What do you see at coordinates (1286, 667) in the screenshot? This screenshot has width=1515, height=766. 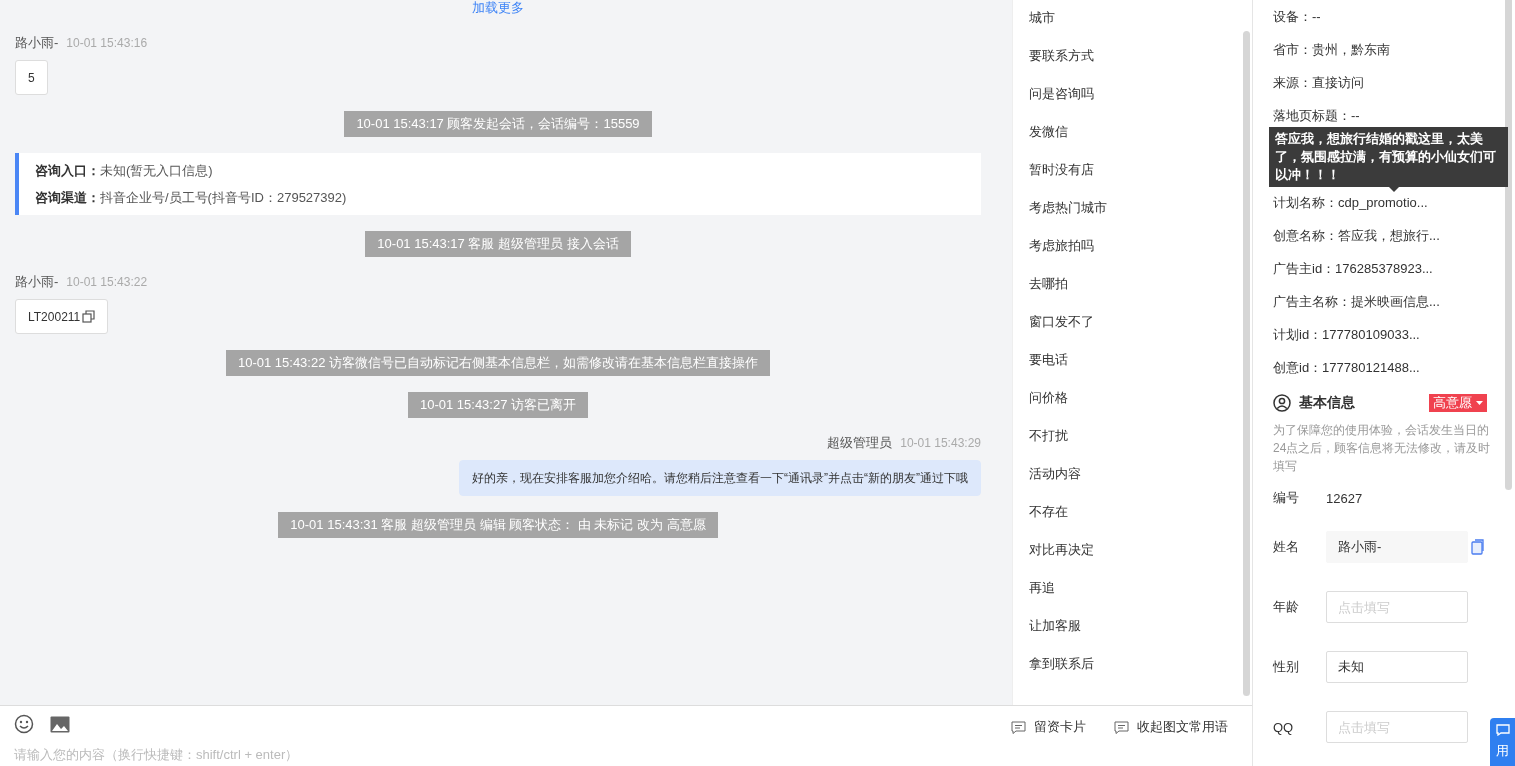 I see `field-label: 性别` at bounding box center [1286, 667].